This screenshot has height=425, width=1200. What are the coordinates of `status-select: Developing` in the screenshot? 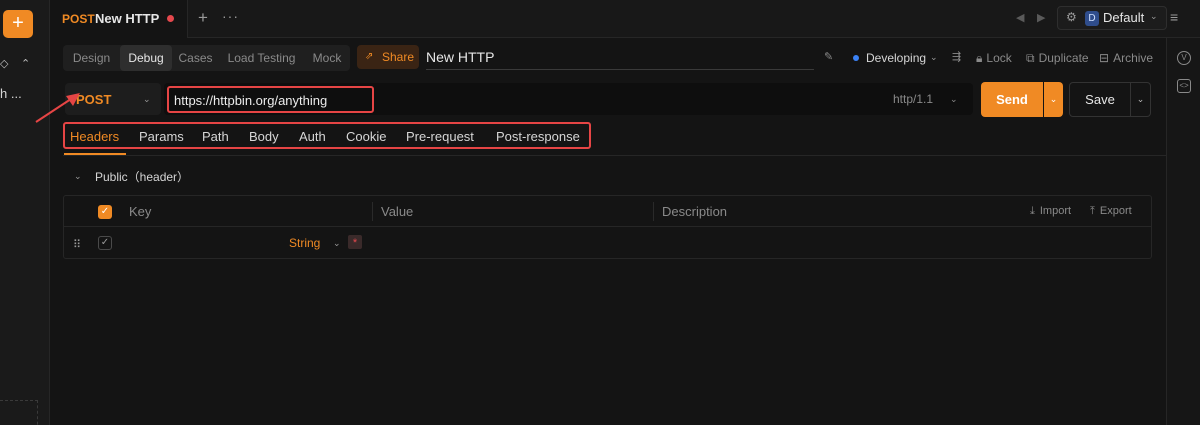 It's located at (896, 58).